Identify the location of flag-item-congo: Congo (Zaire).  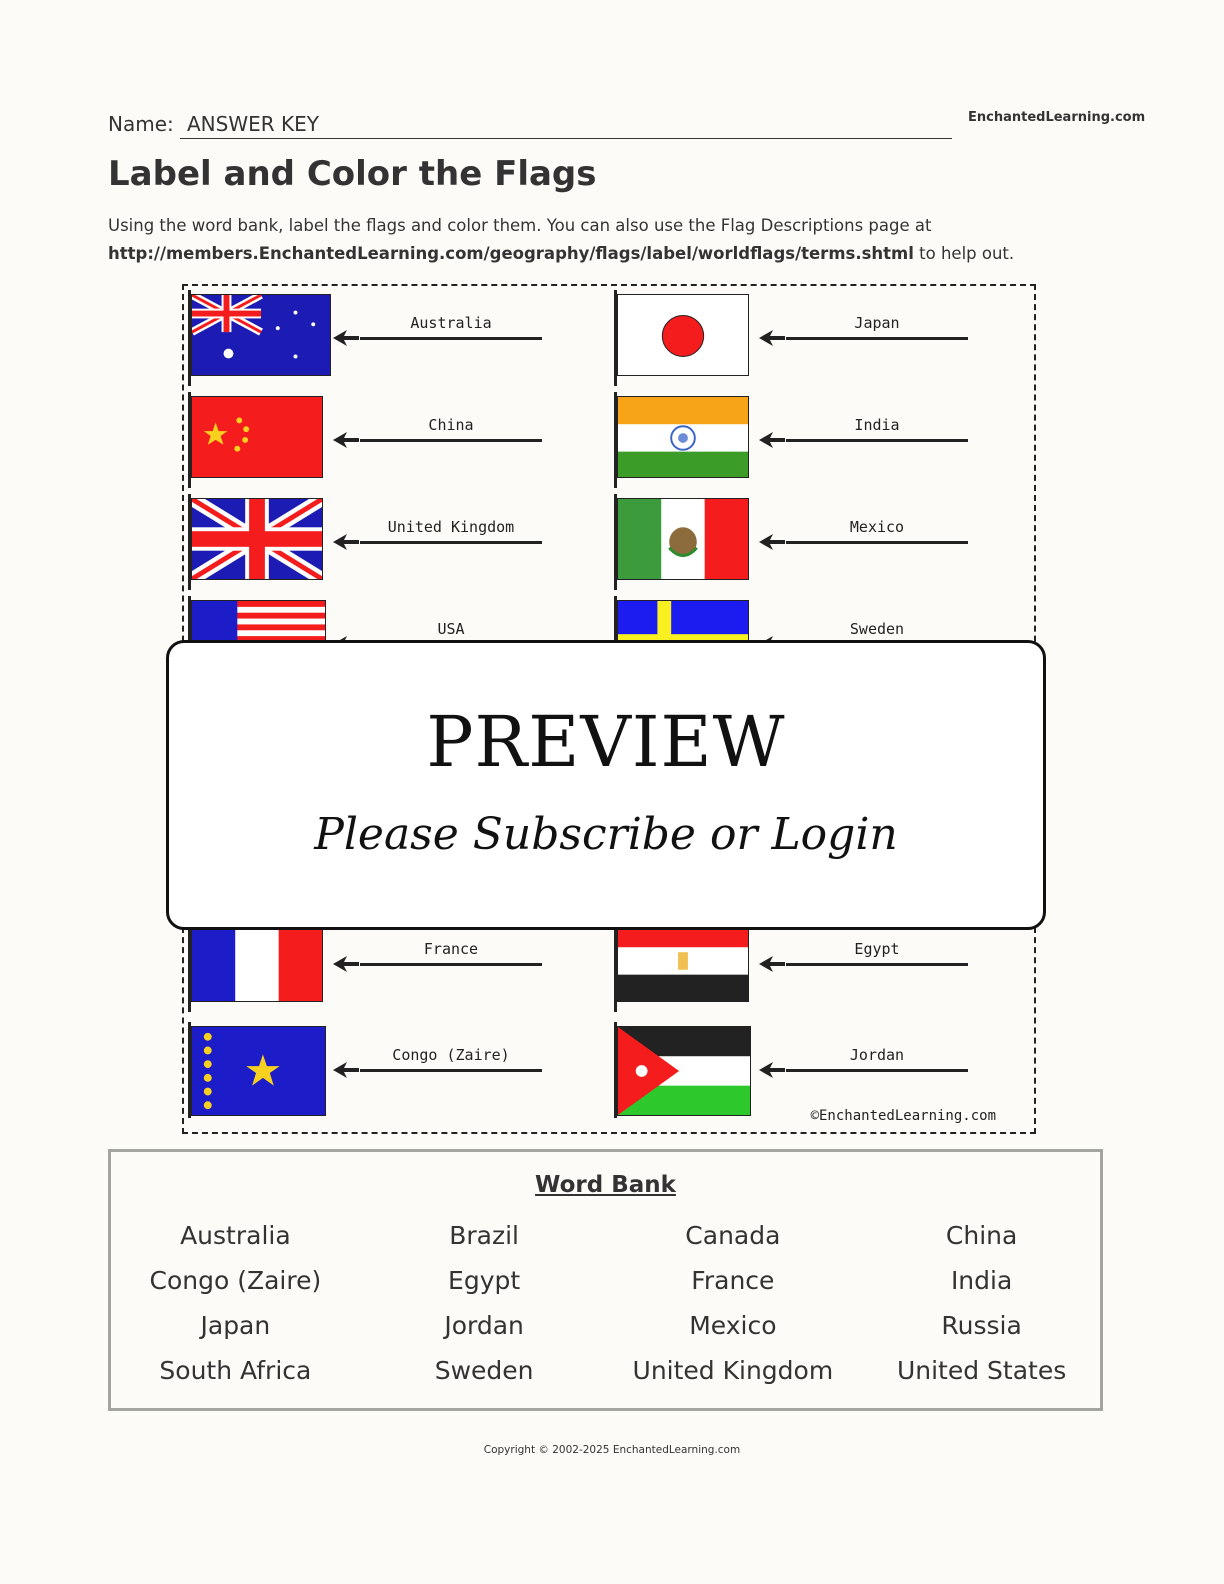
(388, 1070).